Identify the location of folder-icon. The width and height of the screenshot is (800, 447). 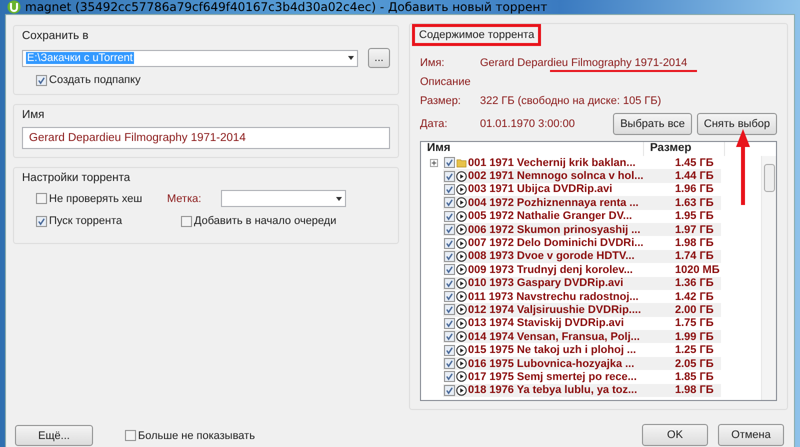
(461, 162).